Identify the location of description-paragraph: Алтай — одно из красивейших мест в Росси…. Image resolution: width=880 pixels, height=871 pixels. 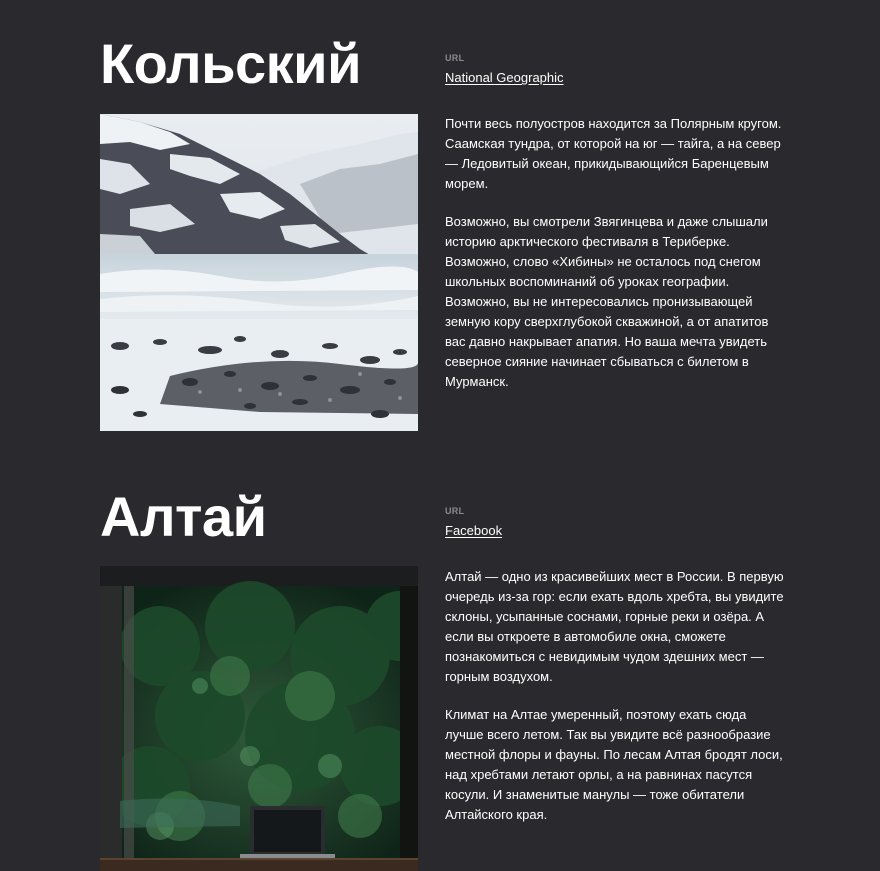
(614, 626).